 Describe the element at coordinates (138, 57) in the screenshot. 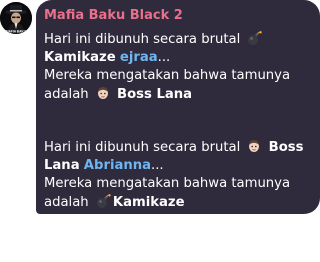

I see `player-name-highlight: ejraa` at that location.